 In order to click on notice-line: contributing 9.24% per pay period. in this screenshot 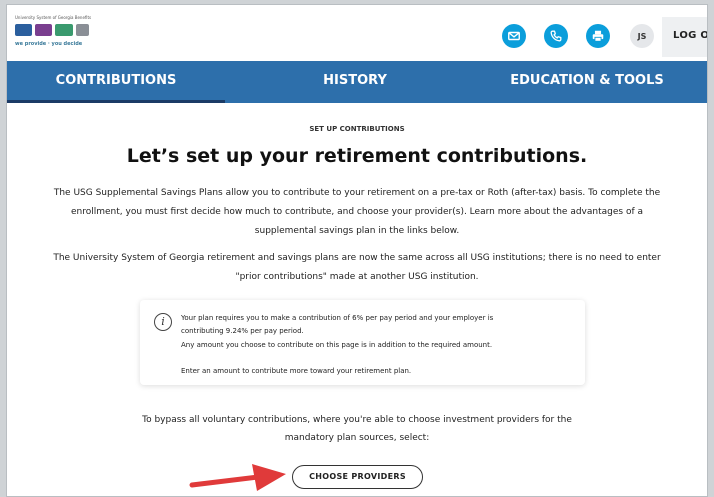, I will do `click(242, 331)`.